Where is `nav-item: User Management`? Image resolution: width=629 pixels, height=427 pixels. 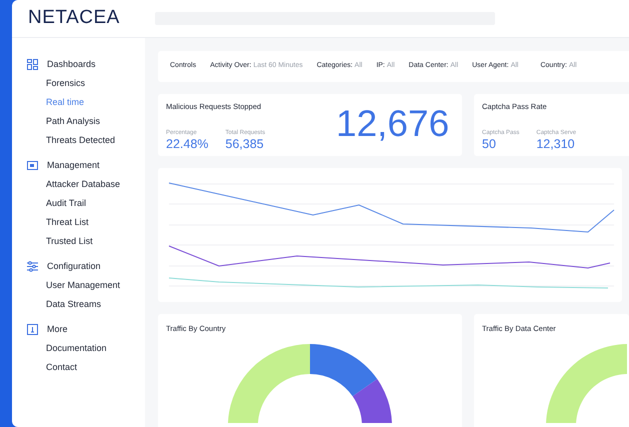
nav-item: User Management is located at coordinates (83, 285).